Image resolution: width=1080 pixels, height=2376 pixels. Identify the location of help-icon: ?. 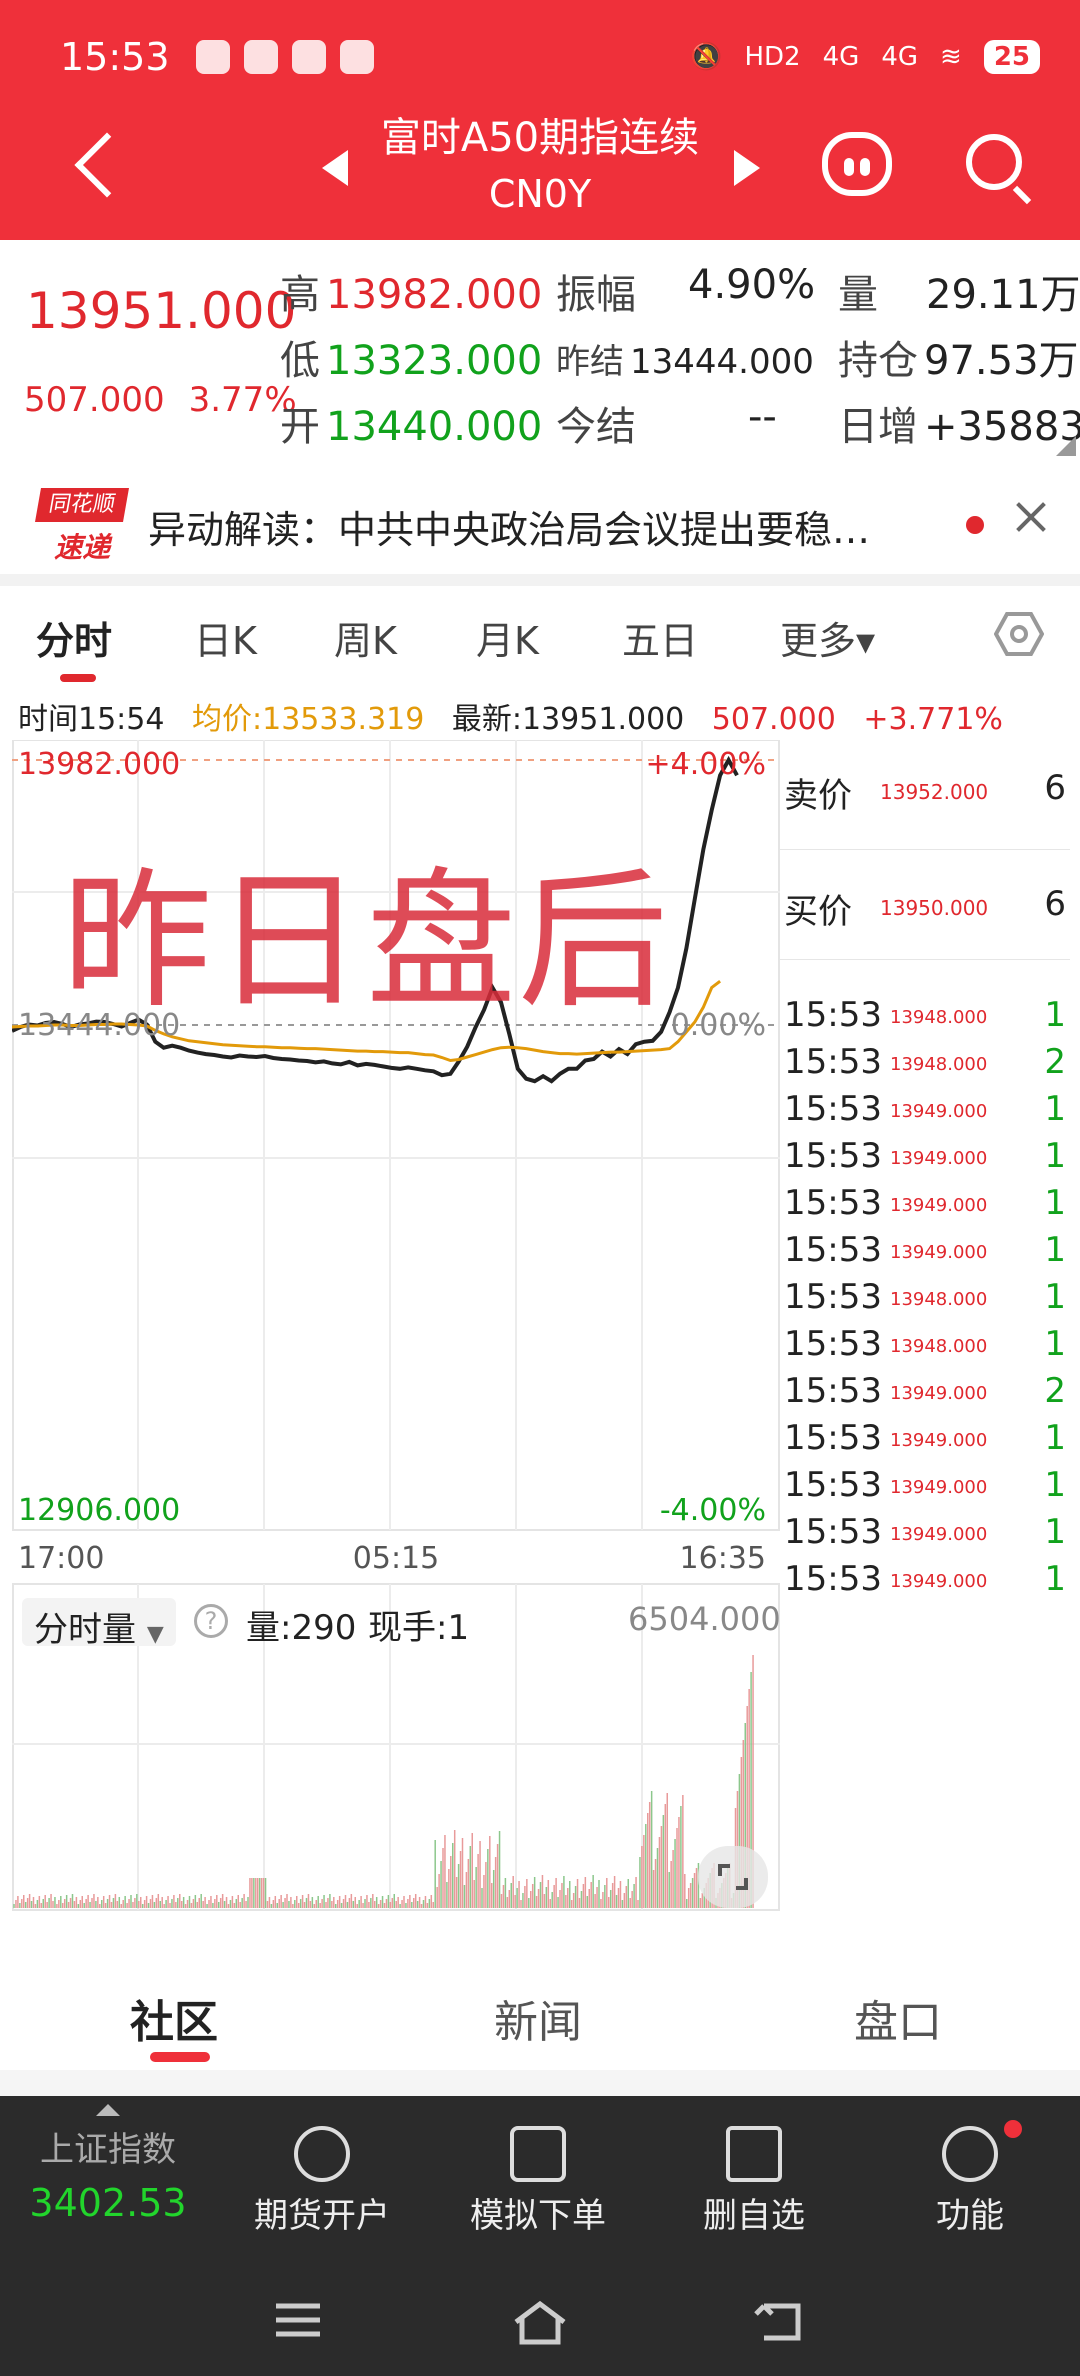
(211, 1621).